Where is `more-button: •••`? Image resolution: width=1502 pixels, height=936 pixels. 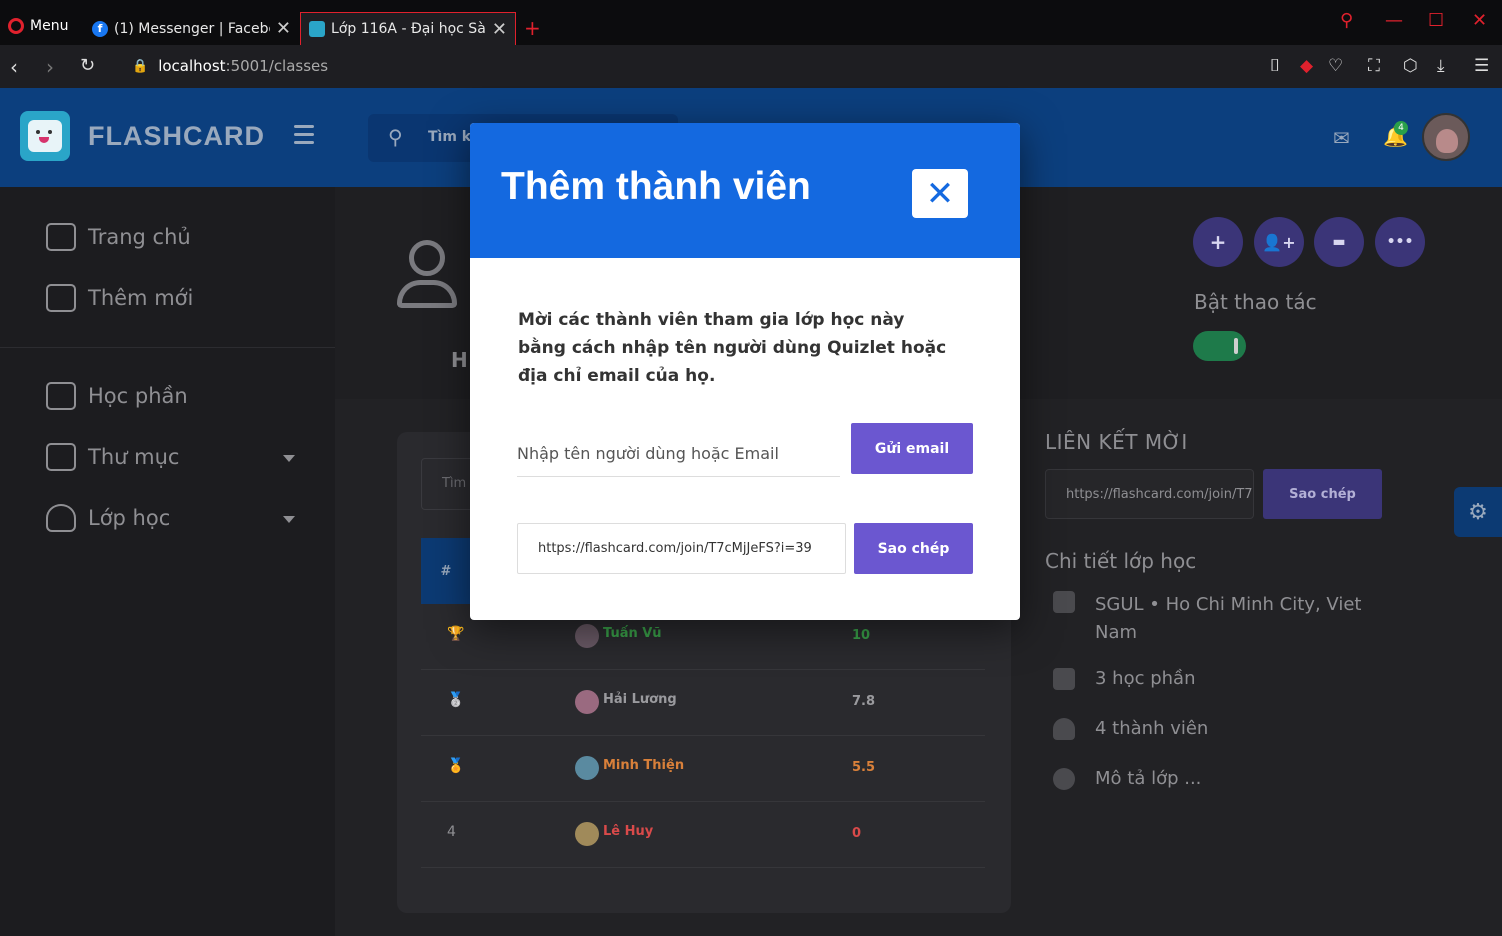
more-button: ••• is located at coordinates (1400, 242).